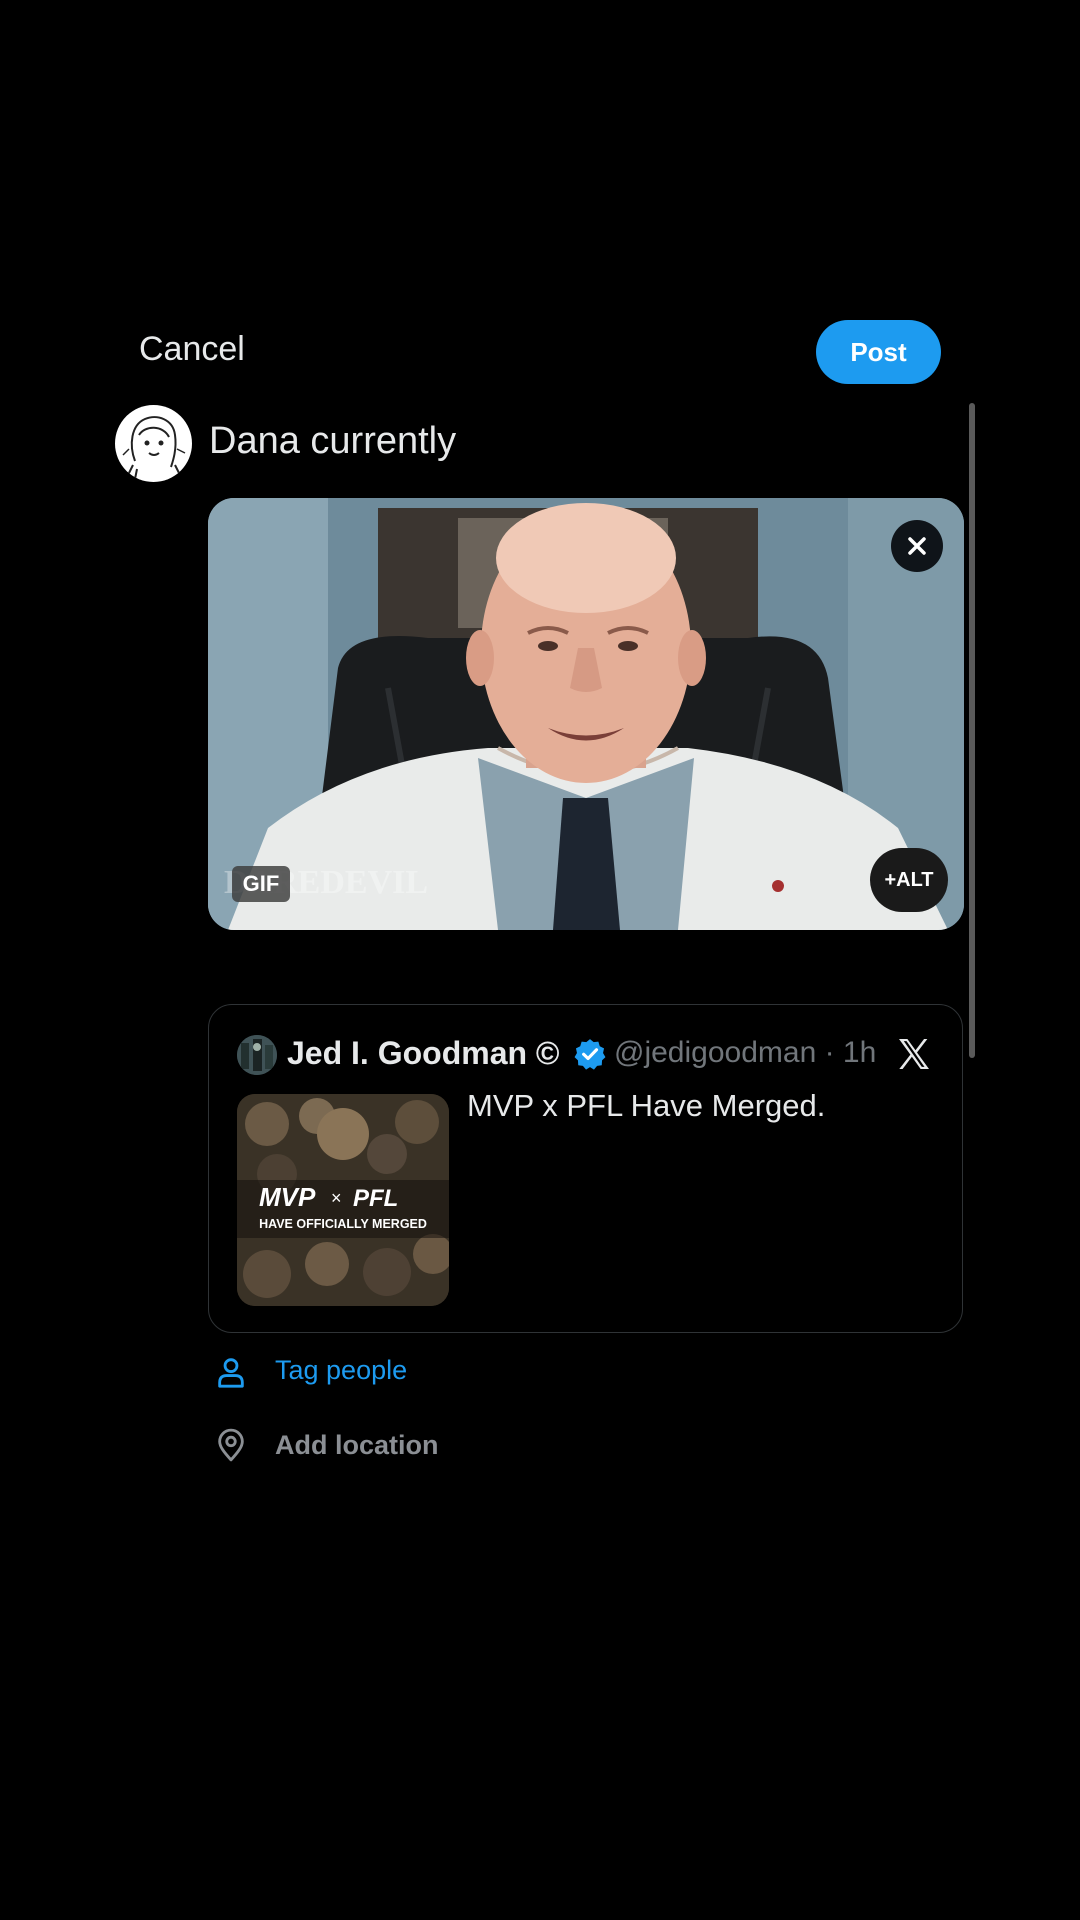  What do you see at coordinates (341, 1370) in the screenshot?
I see `tag-people-button: Tag people` at bounding box center [341, 1370].